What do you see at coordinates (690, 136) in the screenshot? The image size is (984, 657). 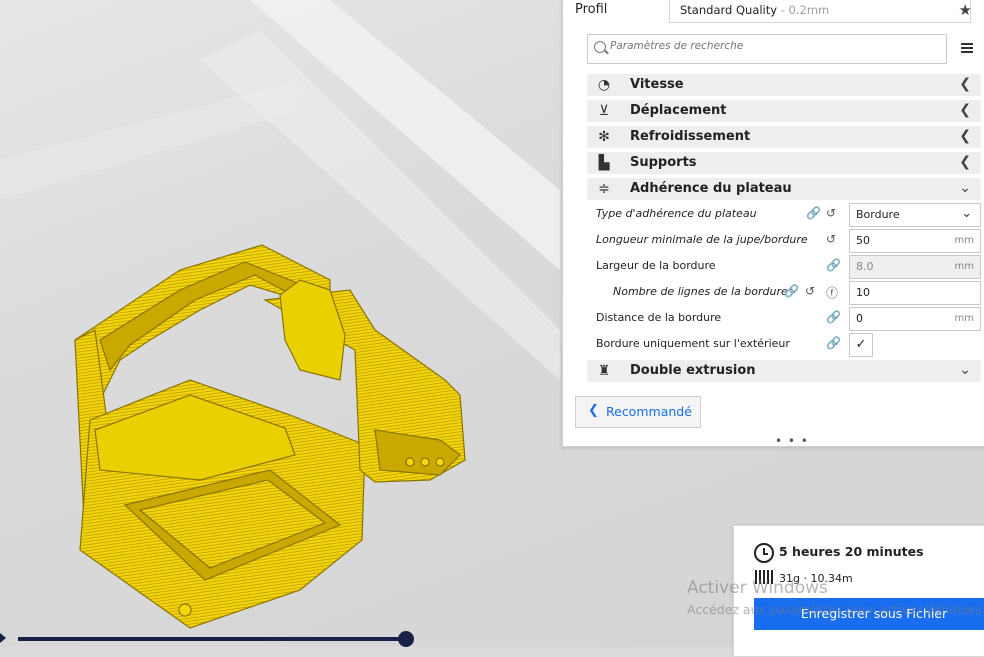 I see `category-label: Refroidissement` at bounding box center [690, 136].